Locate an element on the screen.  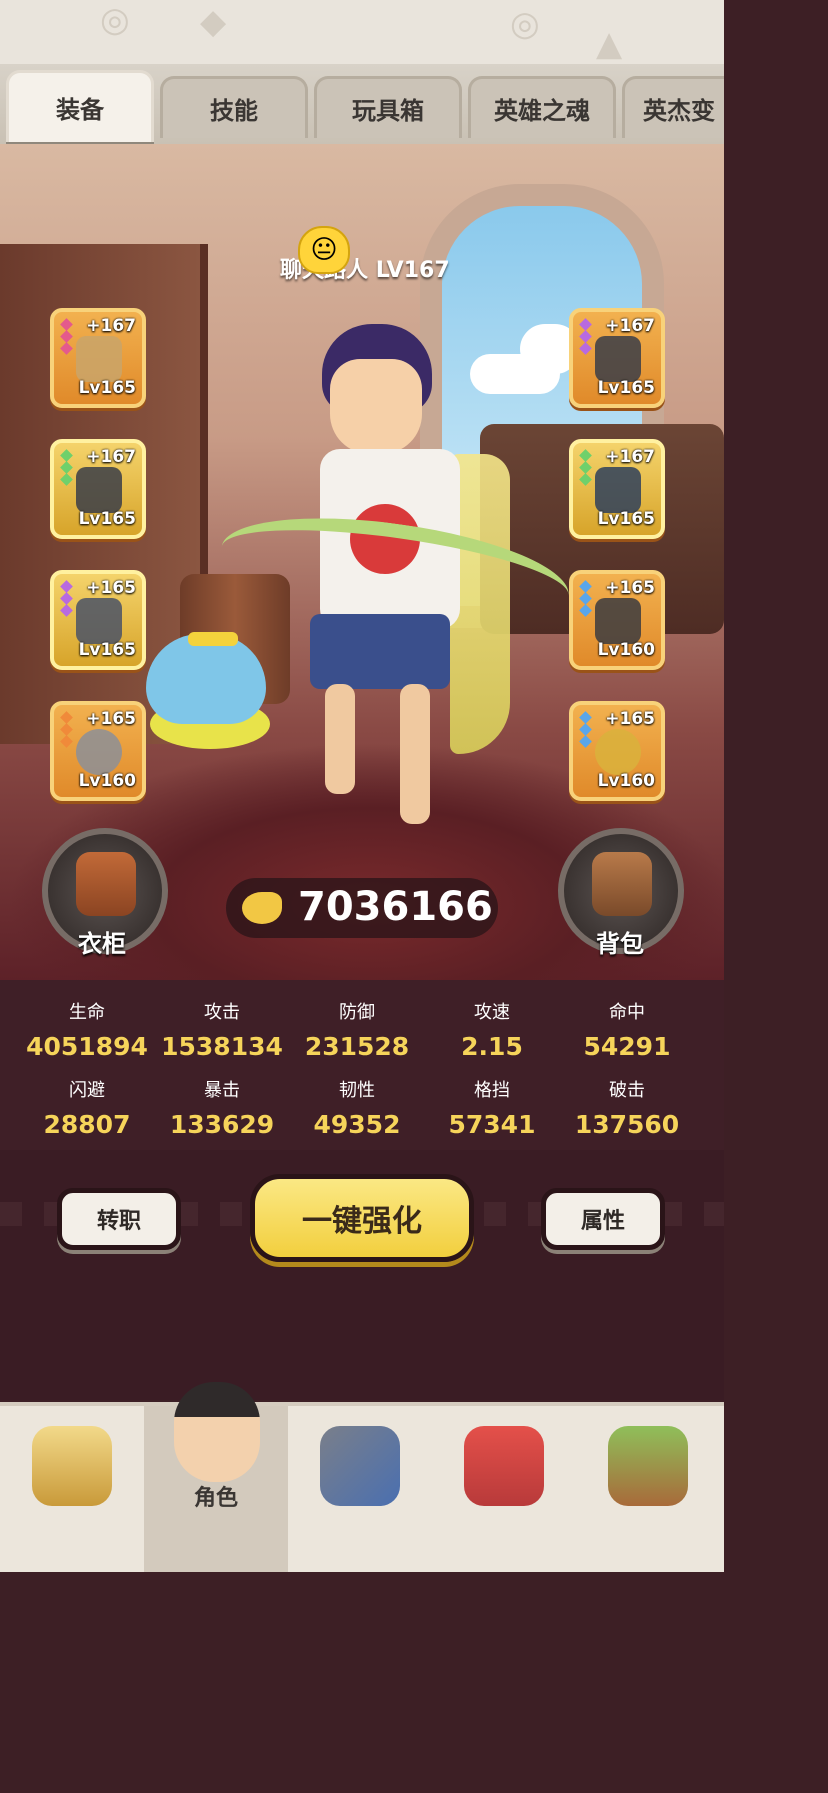
sword-shield-icon is located at coordinates (360, 1466).